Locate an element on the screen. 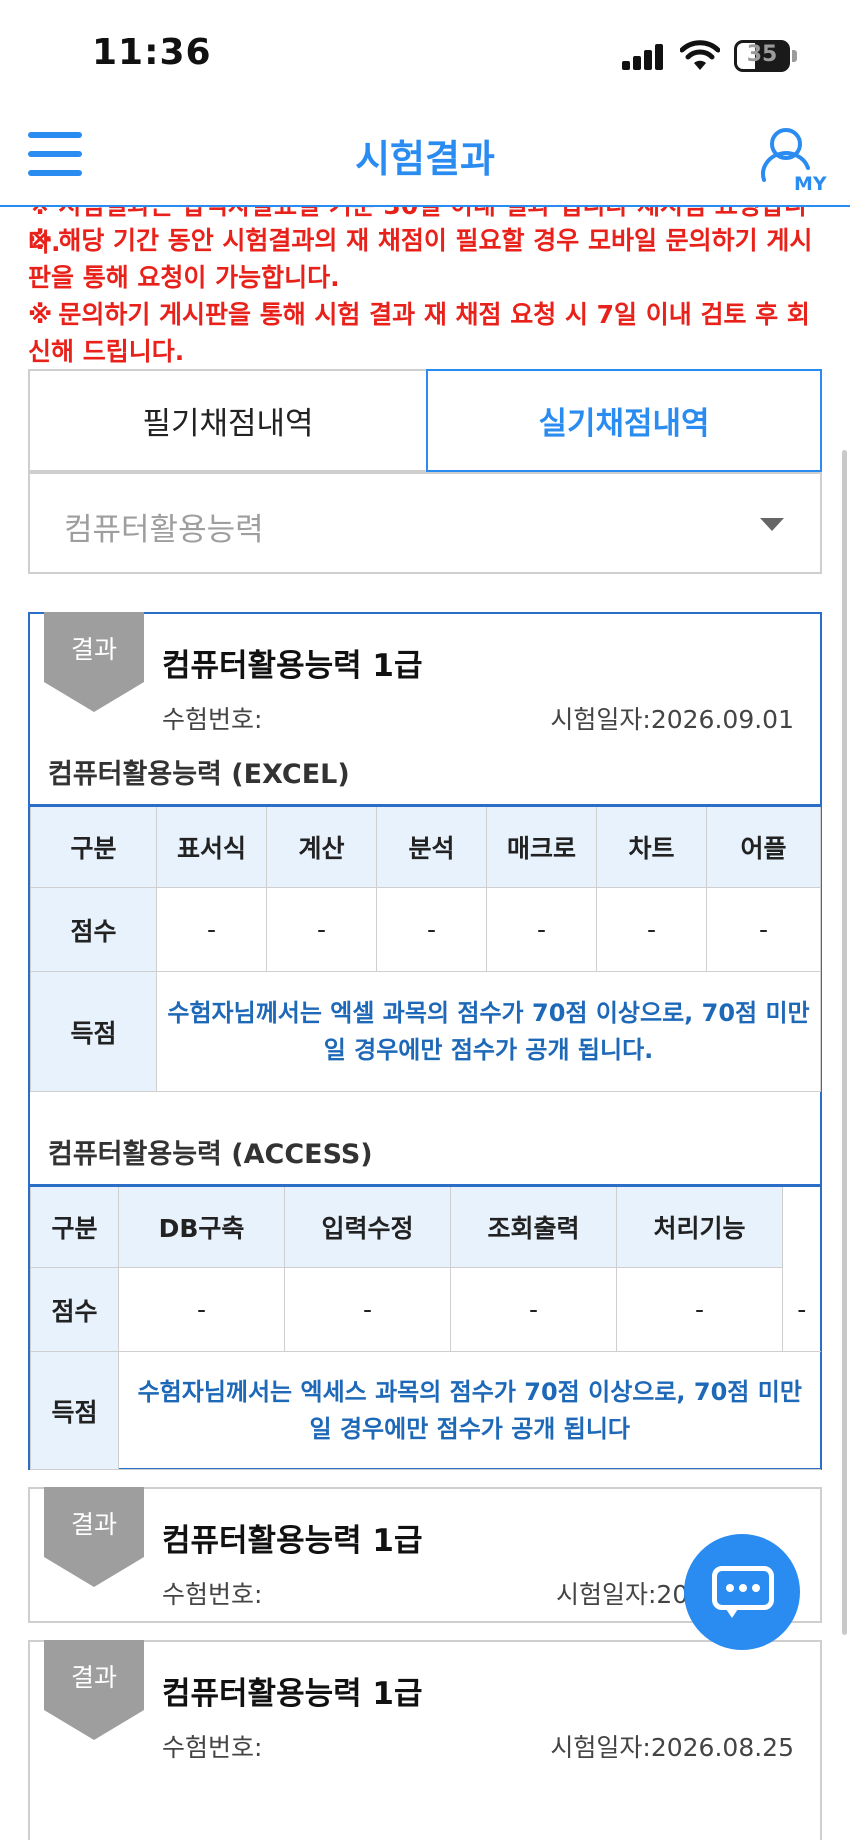 The image size is (850, 1840). status-bar: 11:36 35 is located at coordinates (425, 55).